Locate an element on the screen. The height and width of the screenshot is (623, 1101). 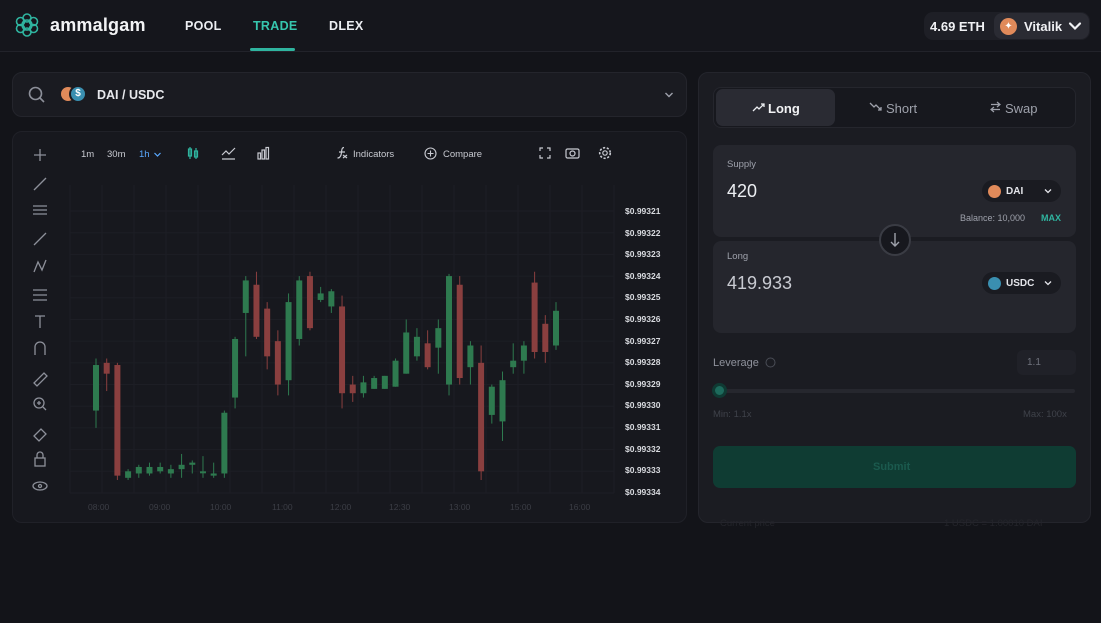
tab-swap: Swap is located at coordinates (1021, 108).